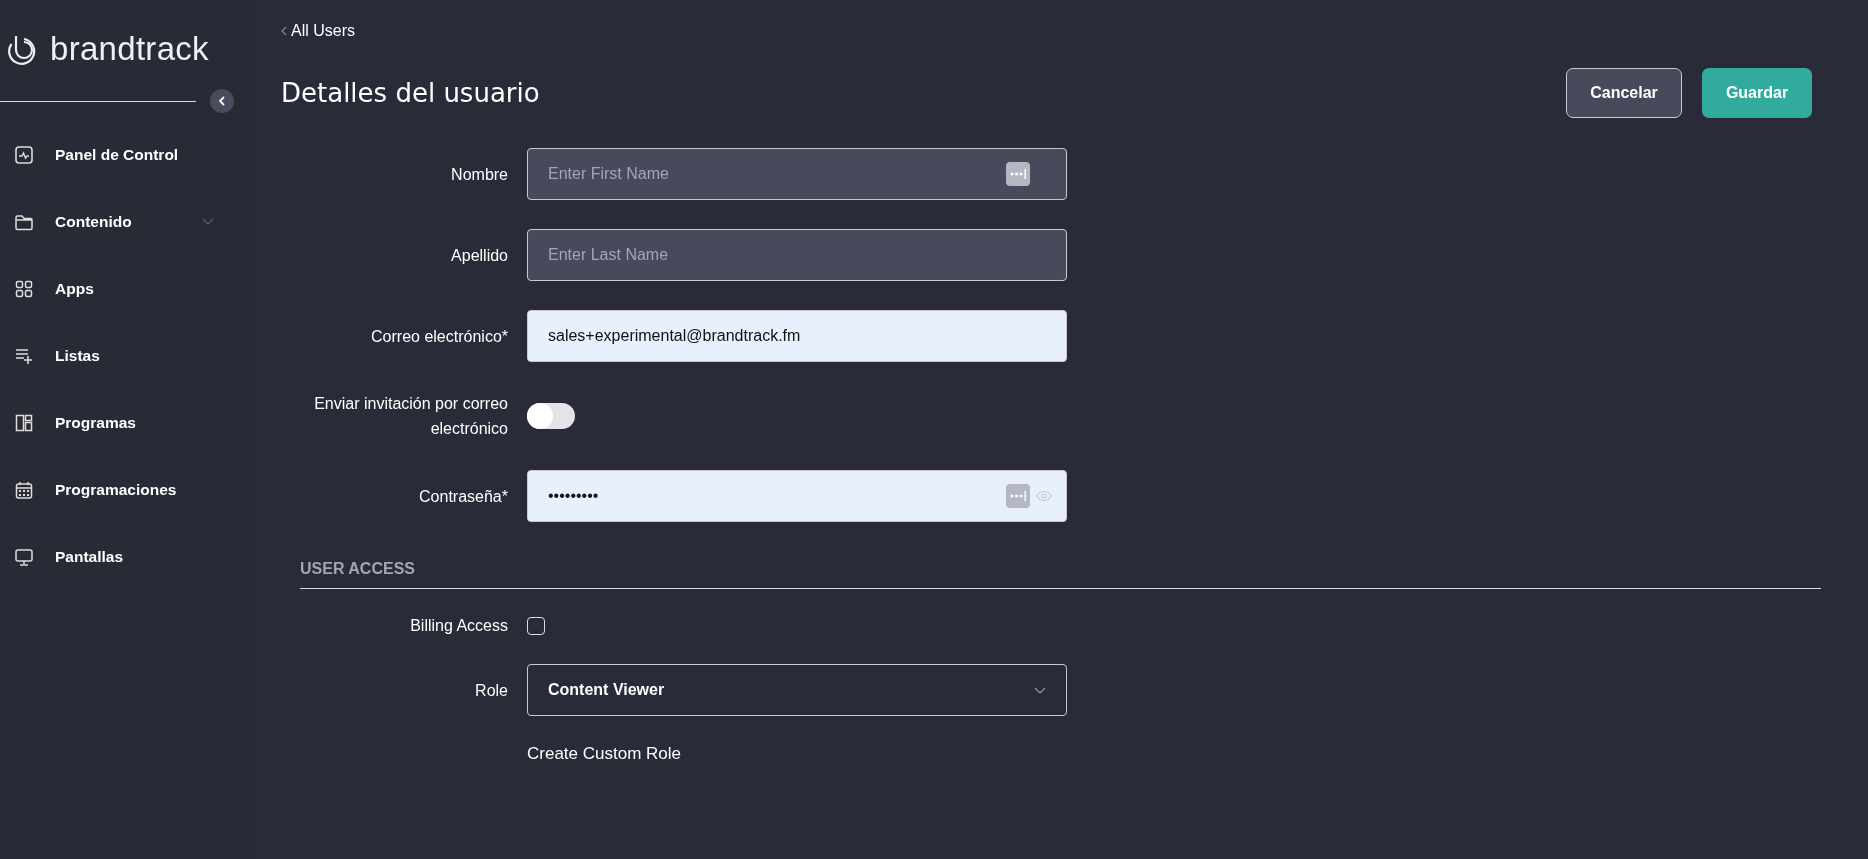 The image size is (1868, 859). I want to click on back-chevron-icon, so click(284, 31).